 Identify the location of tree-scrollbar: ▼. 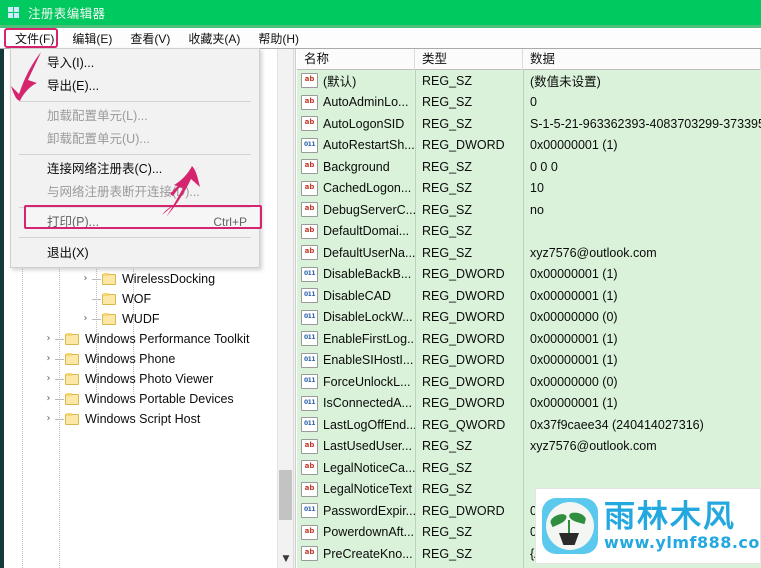
(285, 308).